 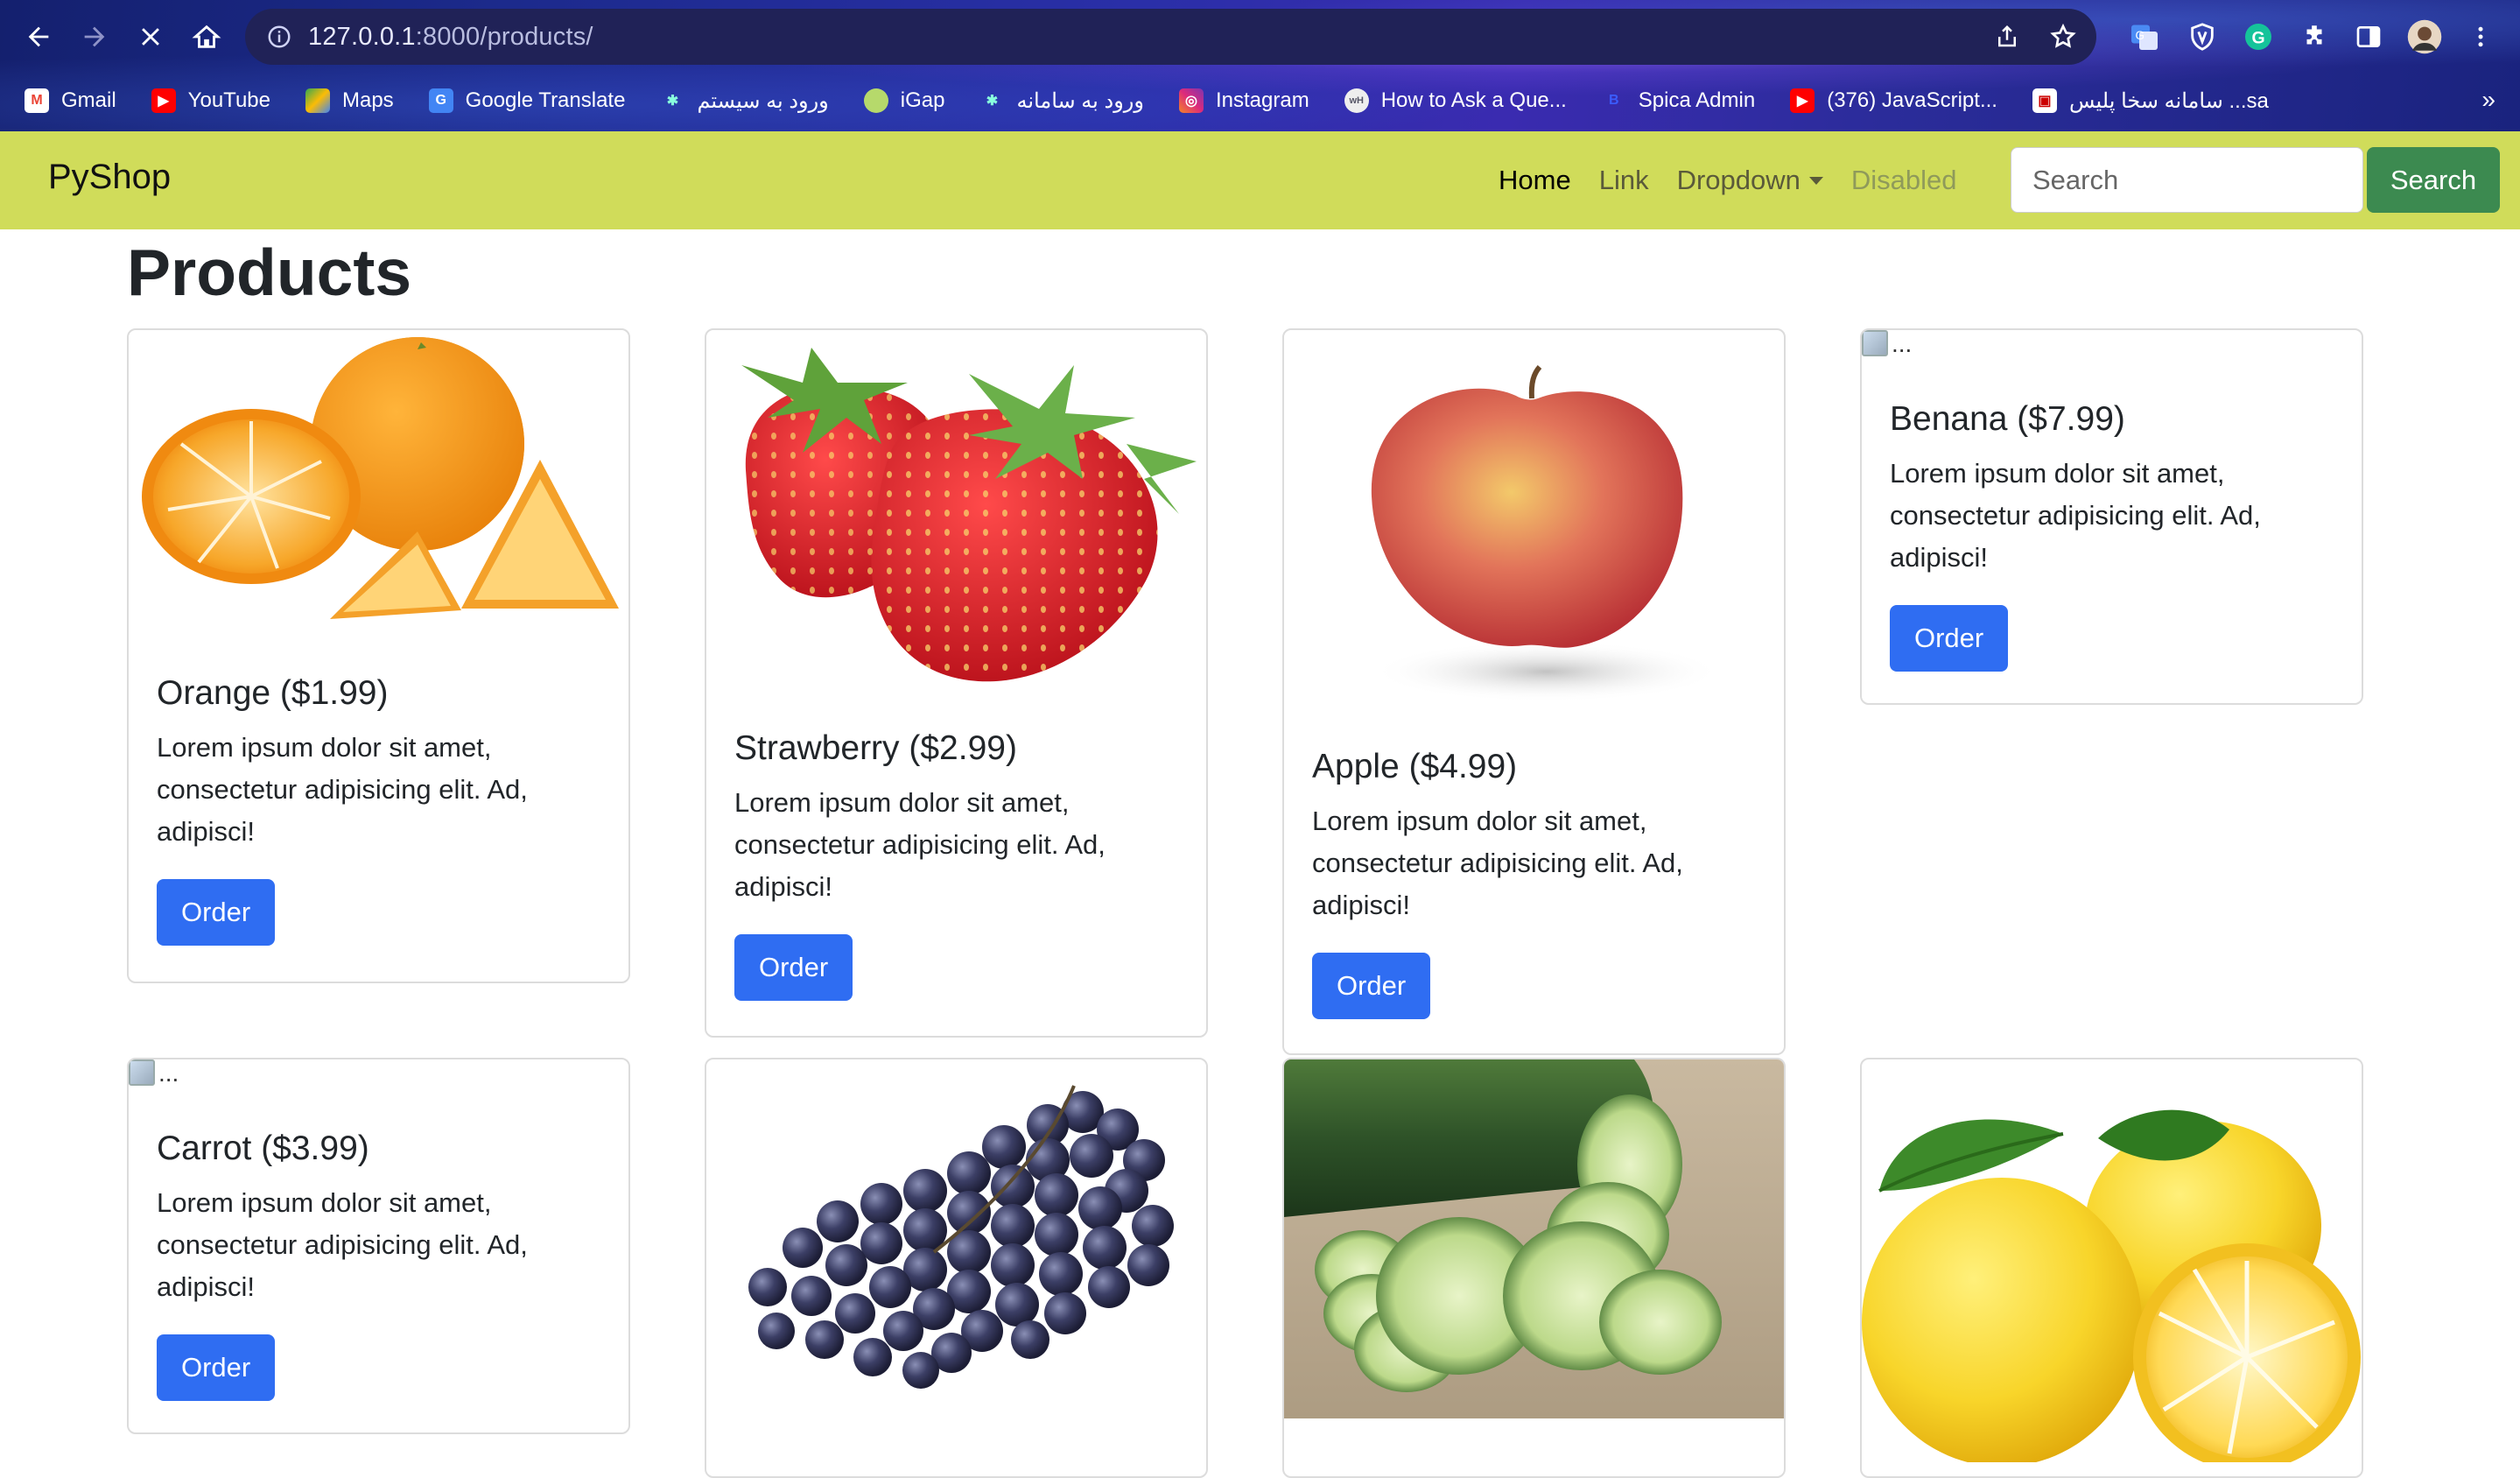 I want to click on bookmark-login-portal: ✱ ورود به سامانه, so click(x=1061, y=101).